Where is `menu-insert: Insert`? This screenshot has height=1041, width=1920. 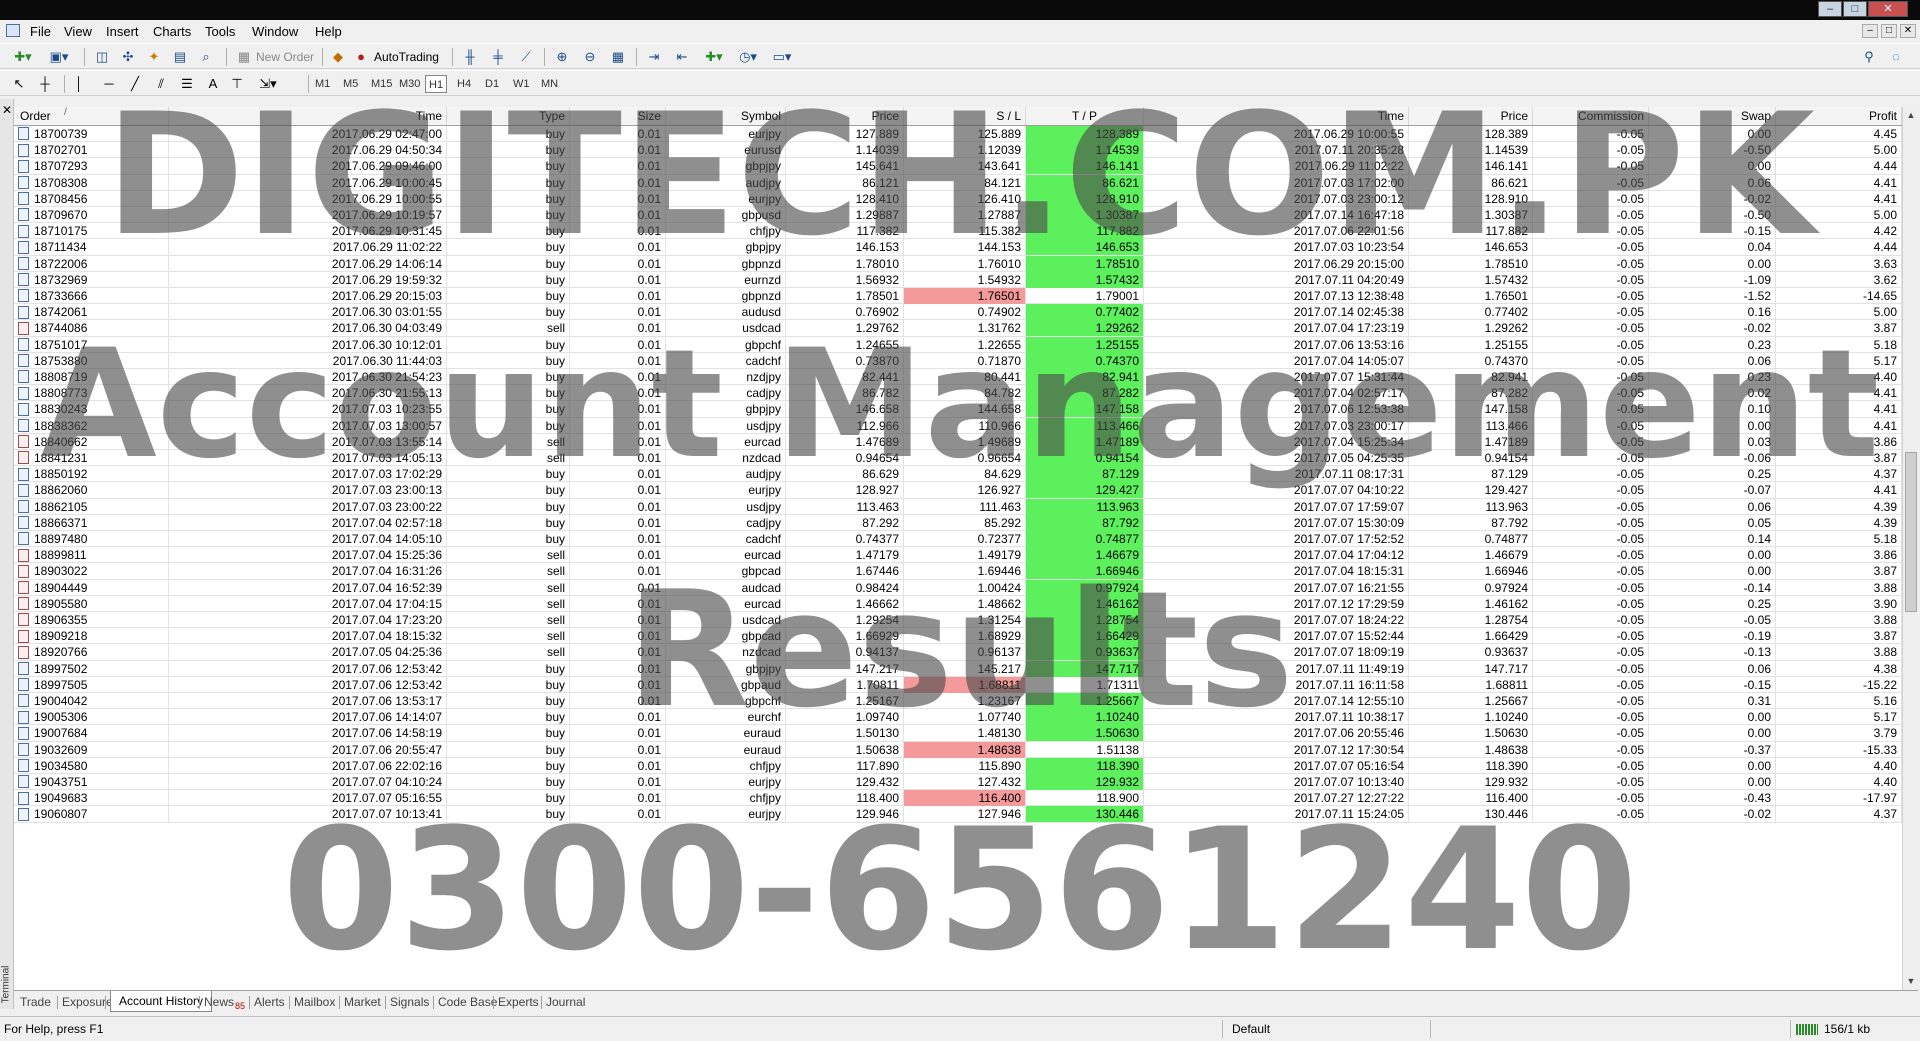 menu-insert: Insert is located at coordinates (122, 31).